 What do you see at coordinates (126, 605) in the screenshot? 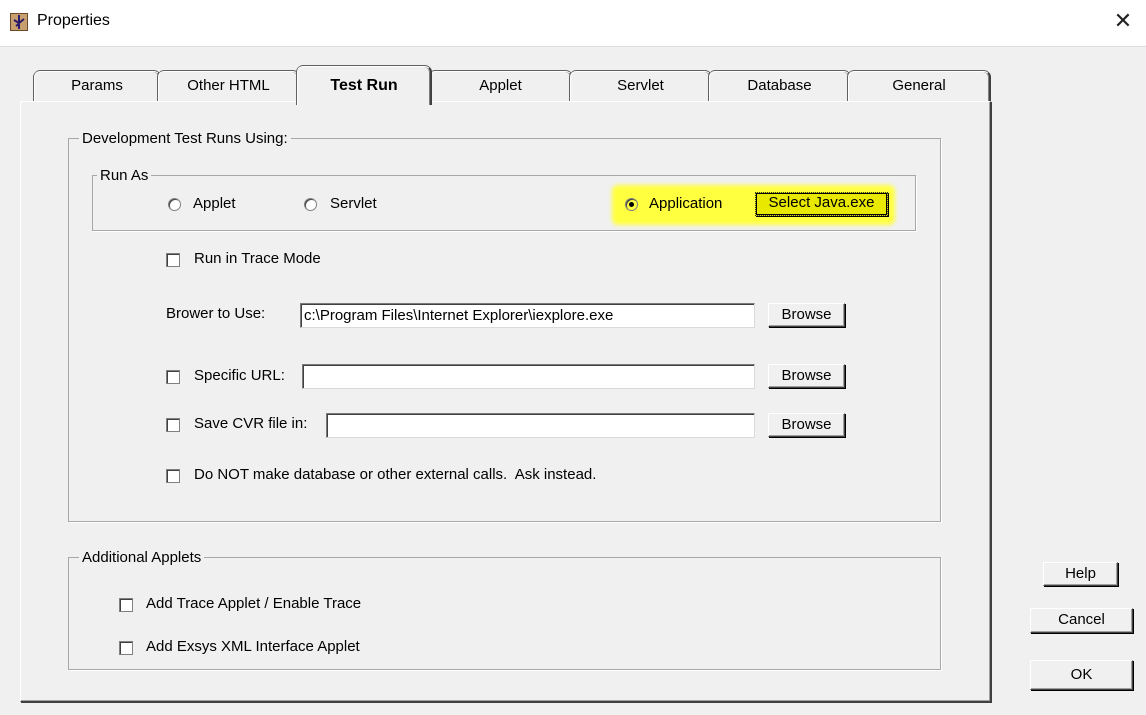
I see `trace-applet-checkbox` at bounding box center [126, 605].